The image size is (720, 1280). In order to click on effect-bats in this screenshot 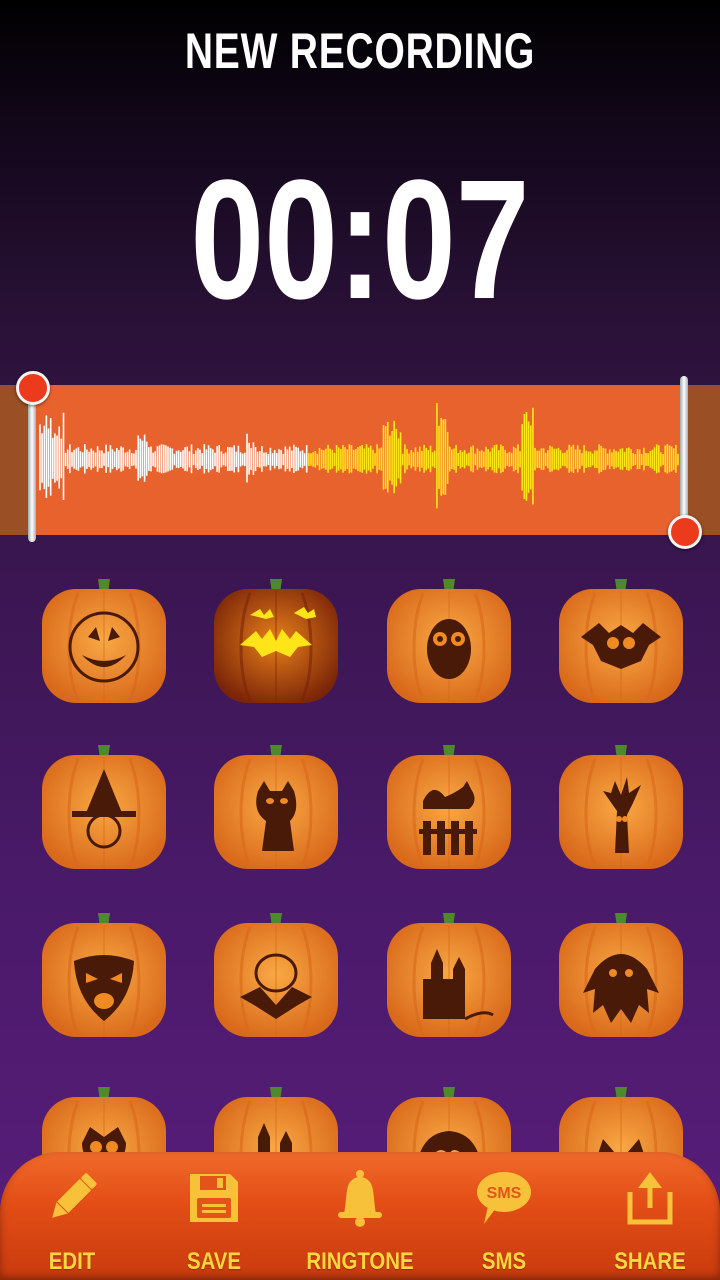, I will do `click(276, 641)`.